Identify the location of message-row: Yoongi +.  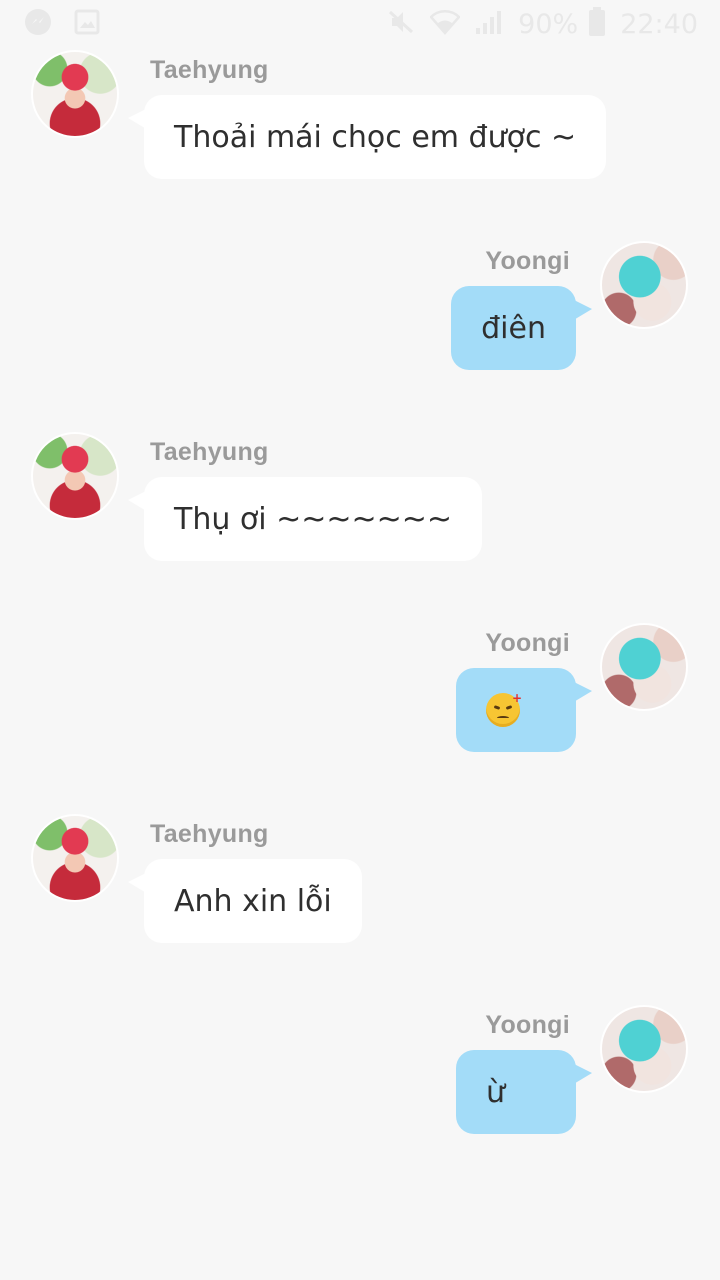
(360, 698).